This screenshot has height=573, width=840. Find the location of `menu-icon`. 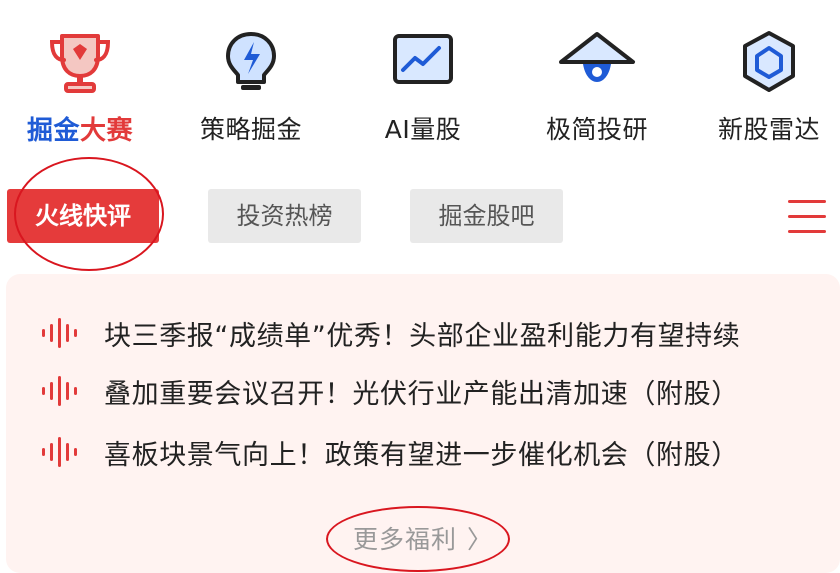

menu-icon is located at coordinates (808, 217).